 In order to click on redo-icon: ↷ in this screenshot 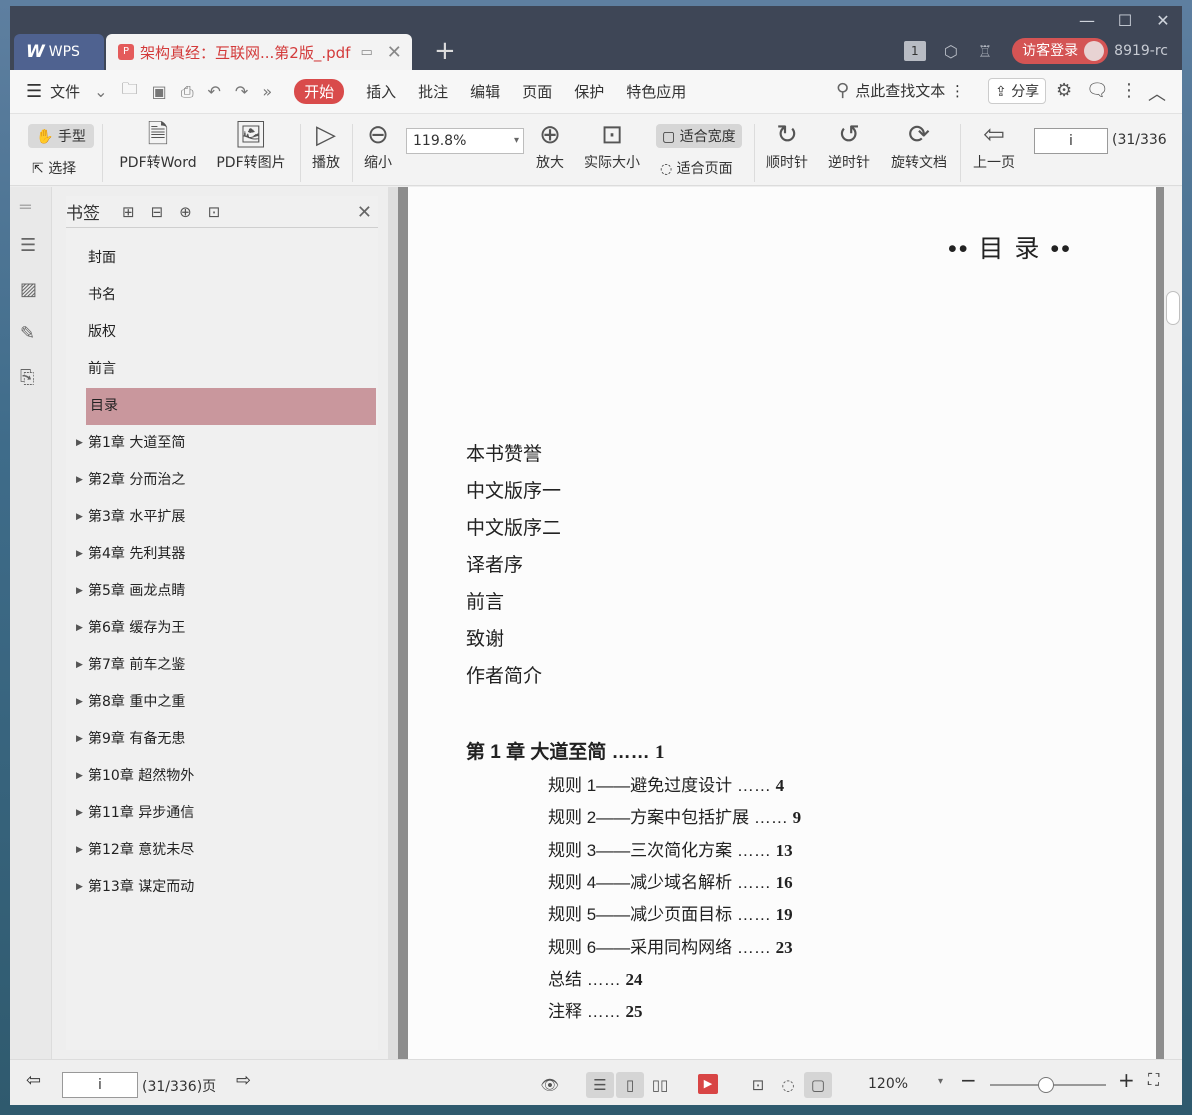, I will do `click(241, 91)`.